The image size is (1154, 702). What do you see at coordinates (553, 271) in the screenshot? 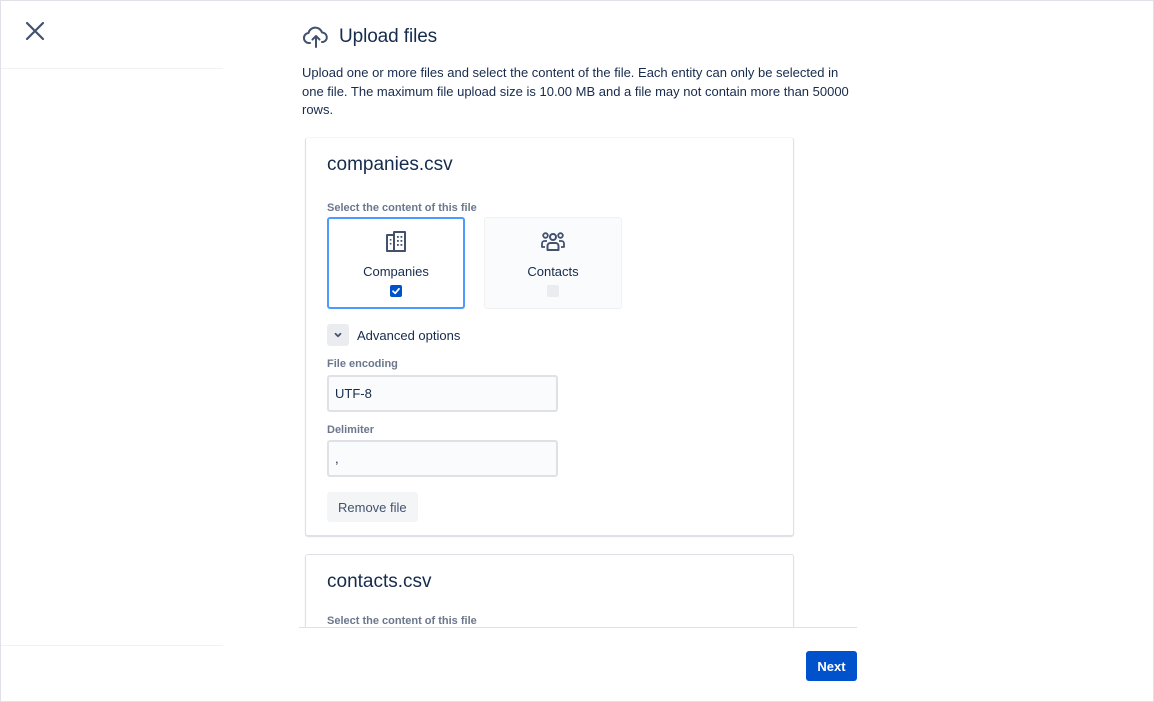
I see `option-label: Contacts` at bounding box center [553, 271].